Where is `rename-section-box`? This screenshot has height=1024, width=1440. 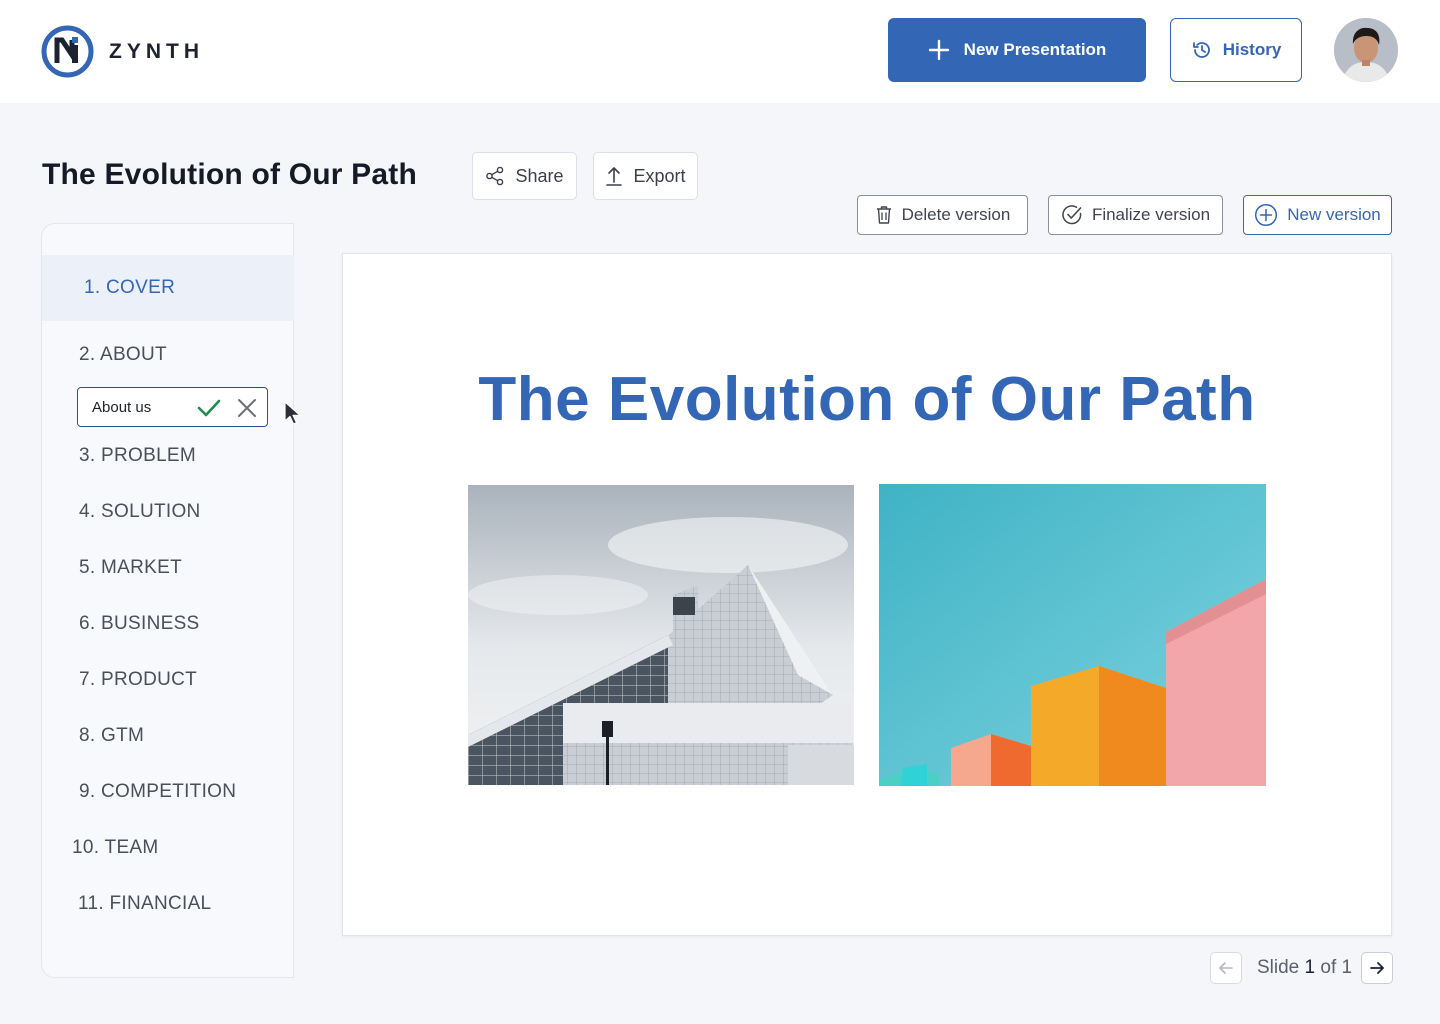
rename-section-box is located at coordinates (172, 407).